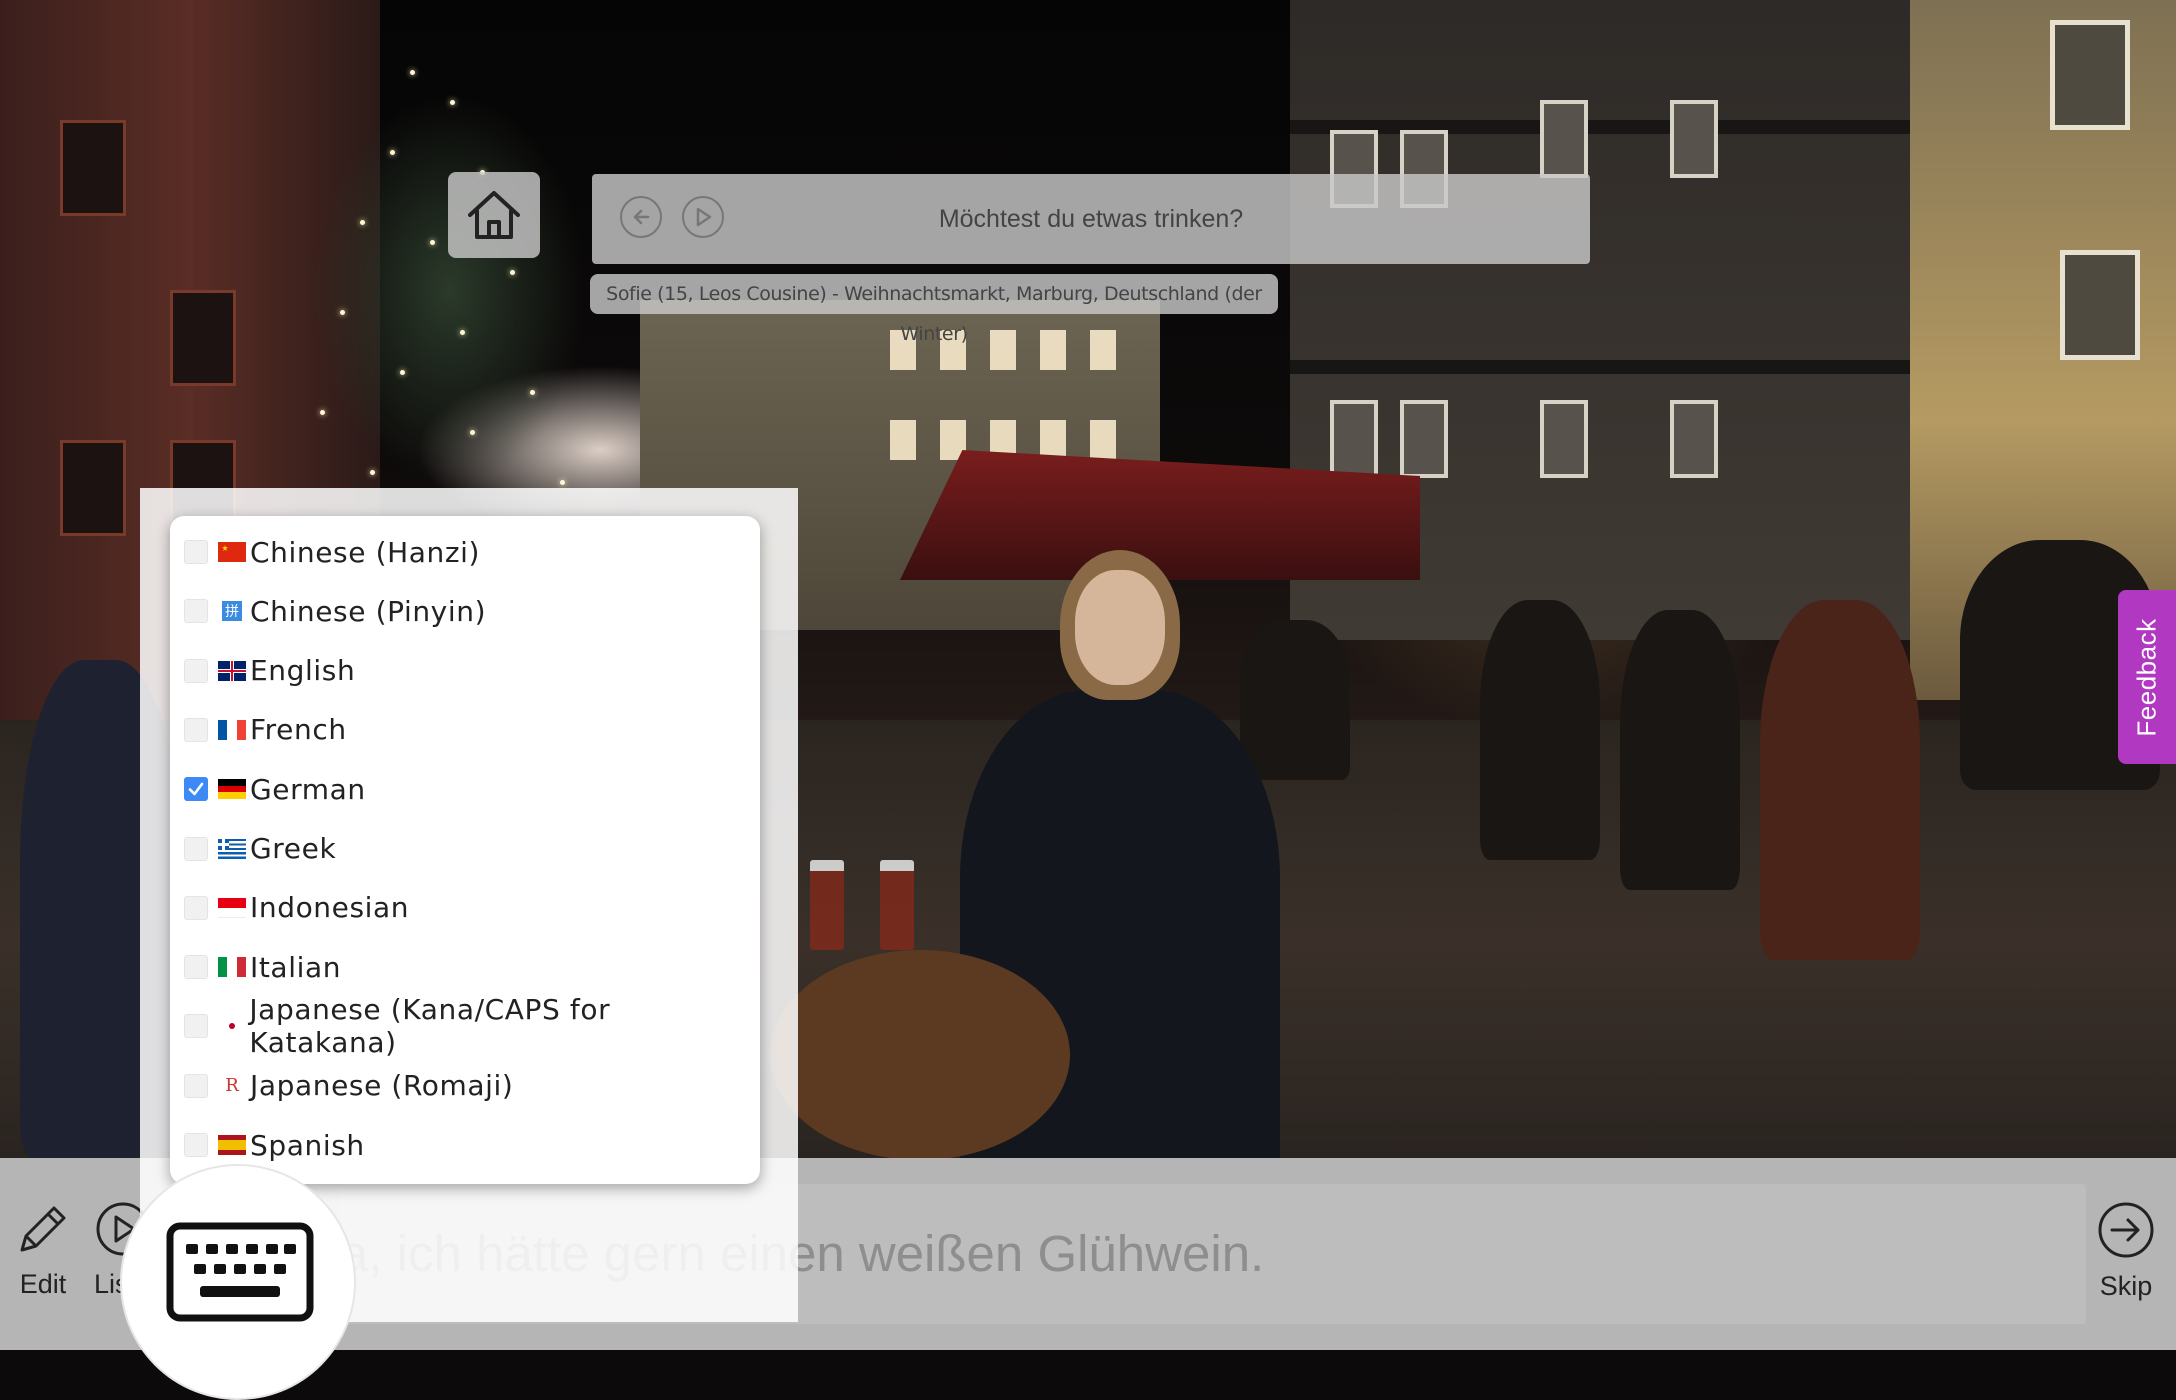 The width and height of the screenshot is (2176, 1400). Describe the element at coordinates (232, 611) in the screenshot. I see `flag-icon-pinyin: 拼` at that location.